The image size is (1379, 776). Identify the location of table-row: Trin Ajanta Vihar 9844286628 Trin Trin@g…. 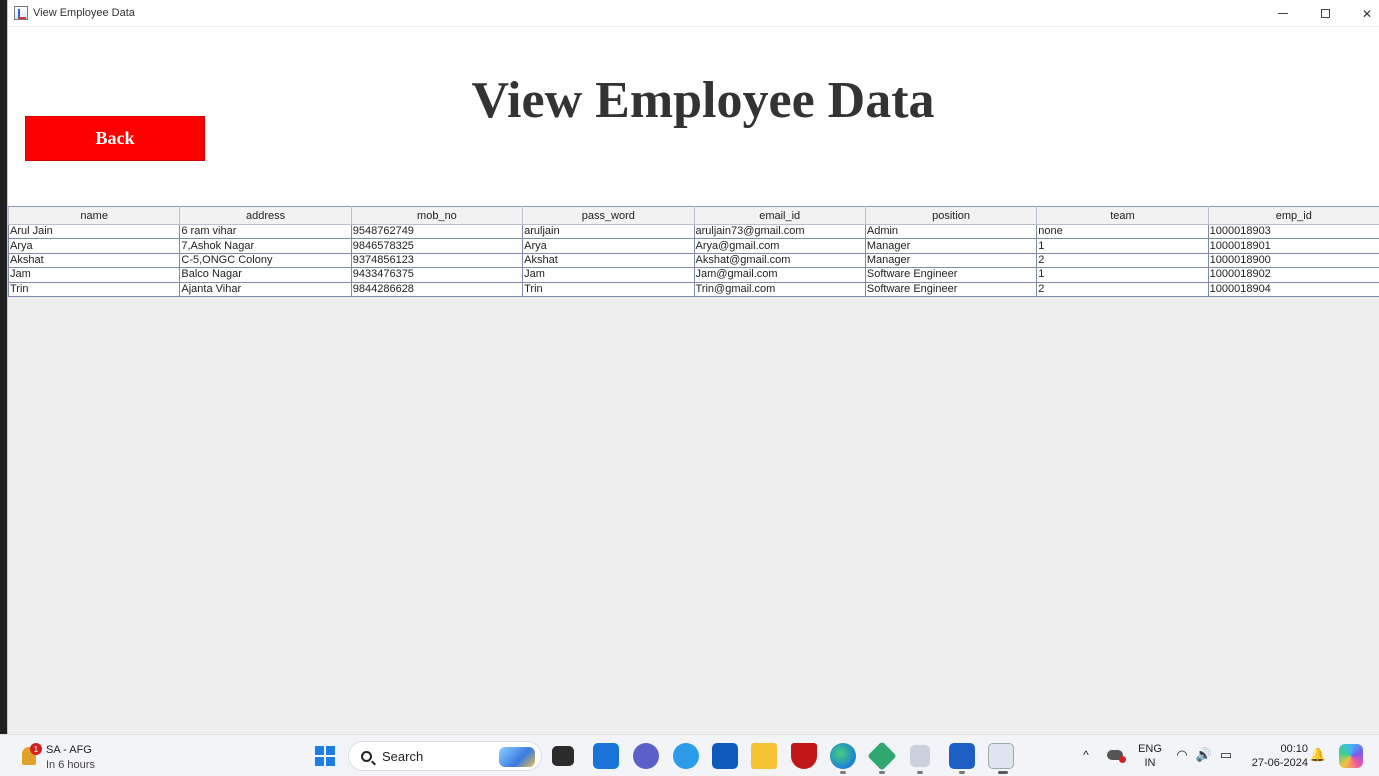
(693, 289).